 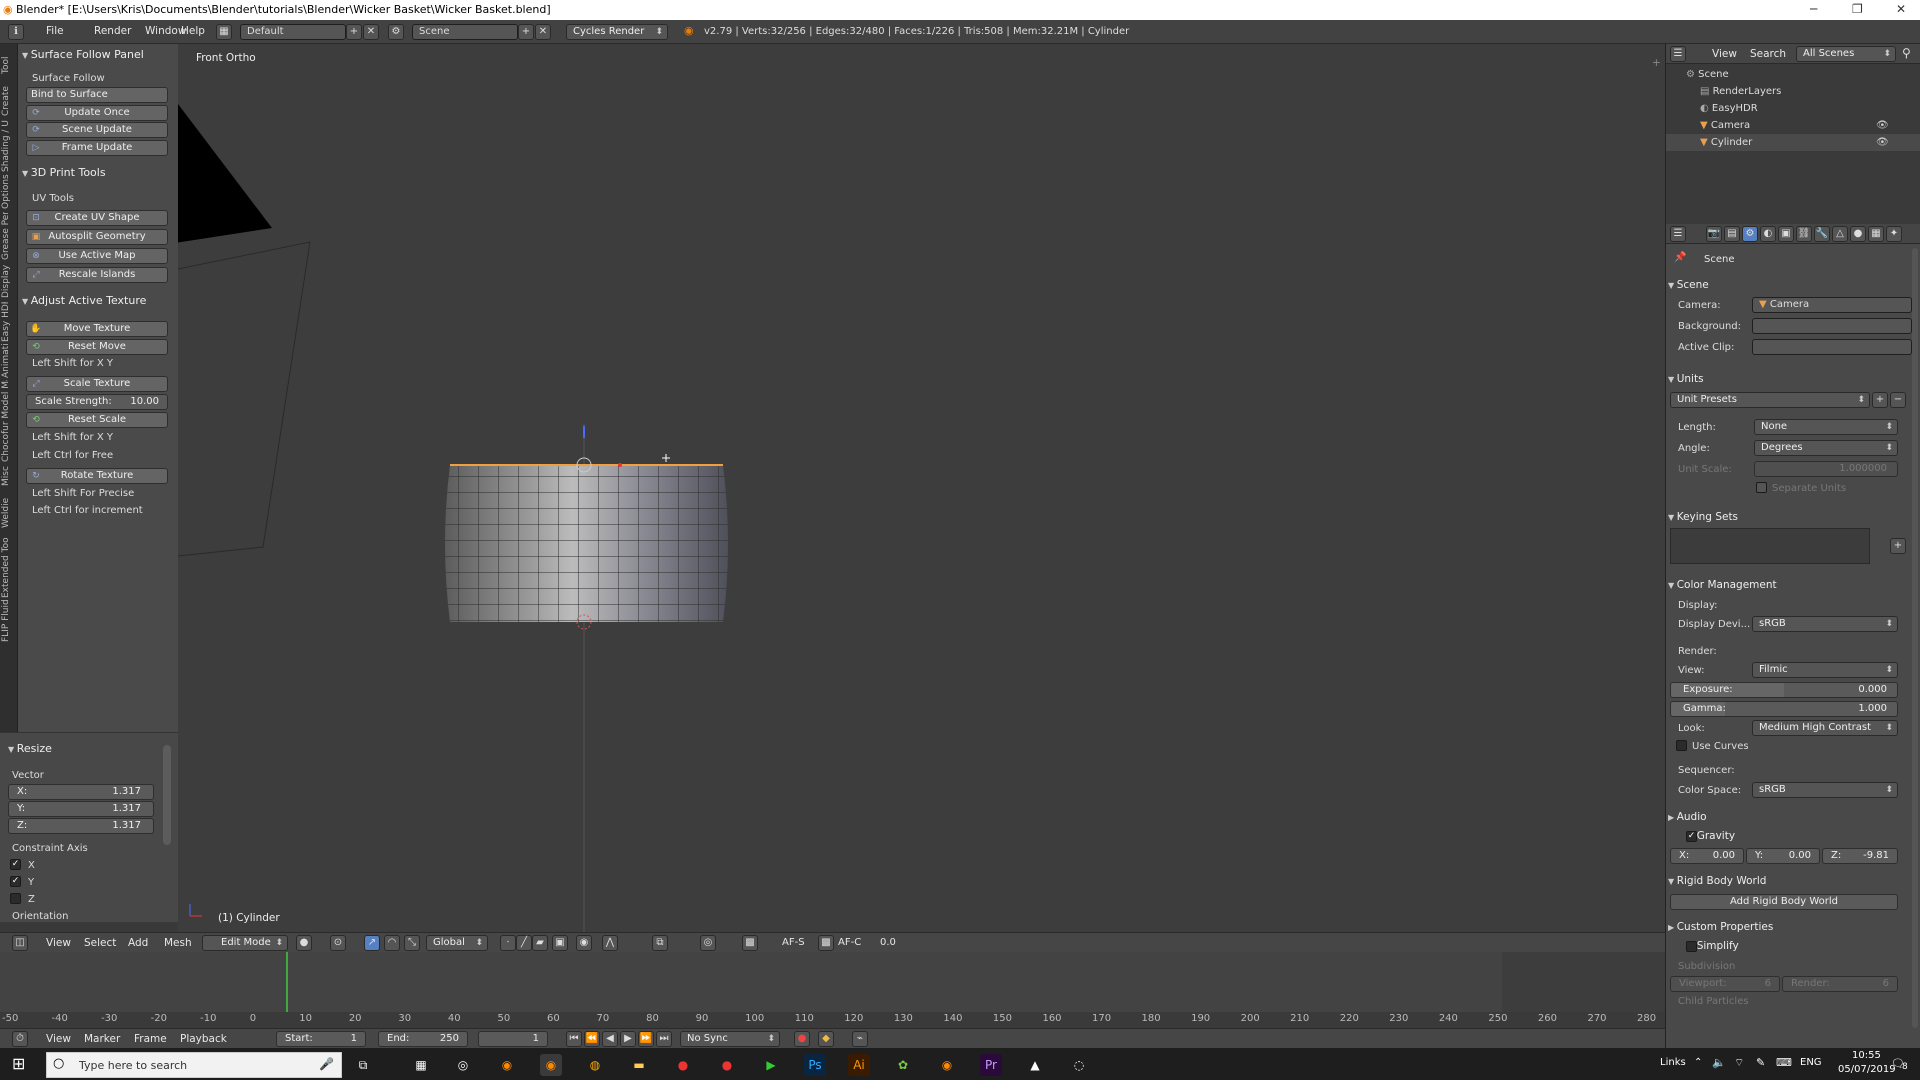 What do you see at coordinates (9, 146) in the screenshot?
I see `tab-shading-uv: Shading / UV` at bounding box center [9, 146].